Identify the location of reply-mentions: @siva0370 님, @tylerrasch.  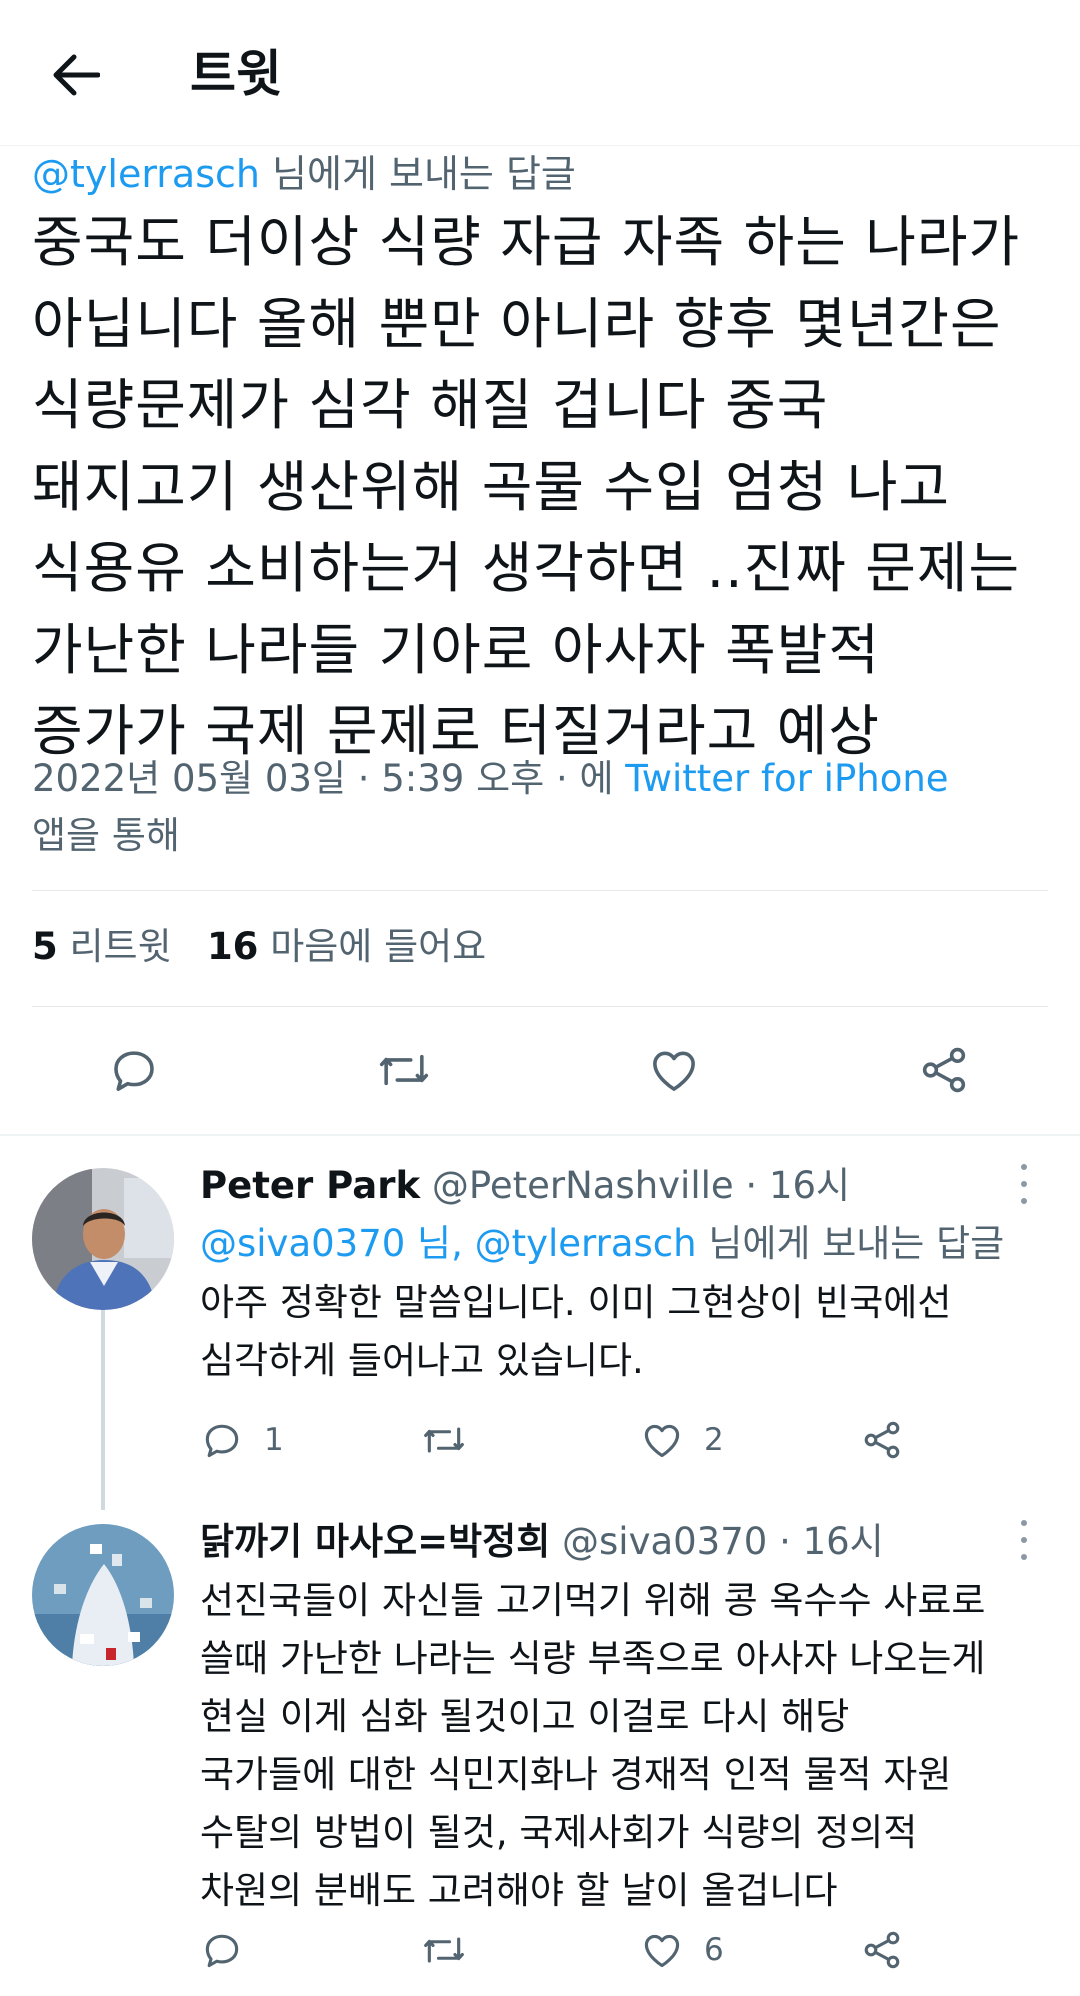
(448, 1243).